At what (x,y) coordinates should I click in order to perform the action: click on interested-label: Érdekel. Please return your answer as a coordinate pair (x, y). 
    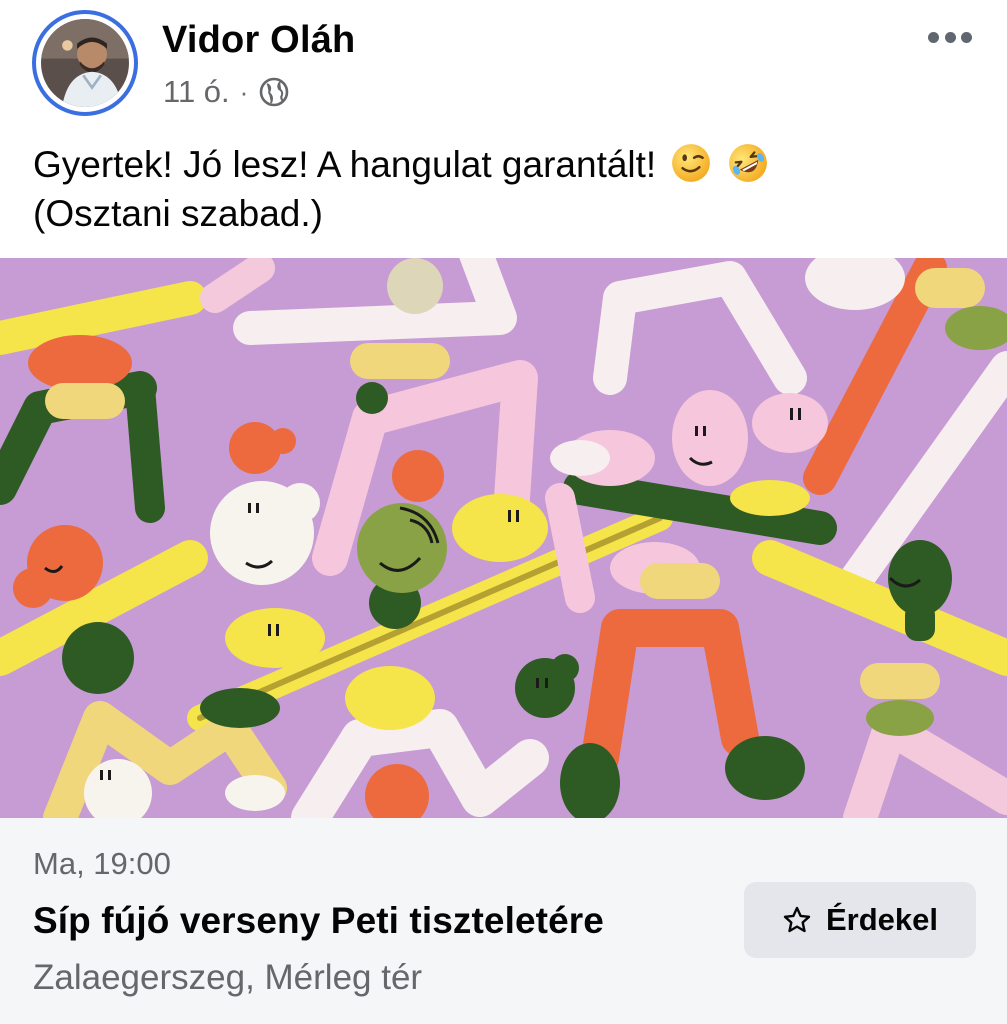
    Looking at the image, I should click on (881, 919).